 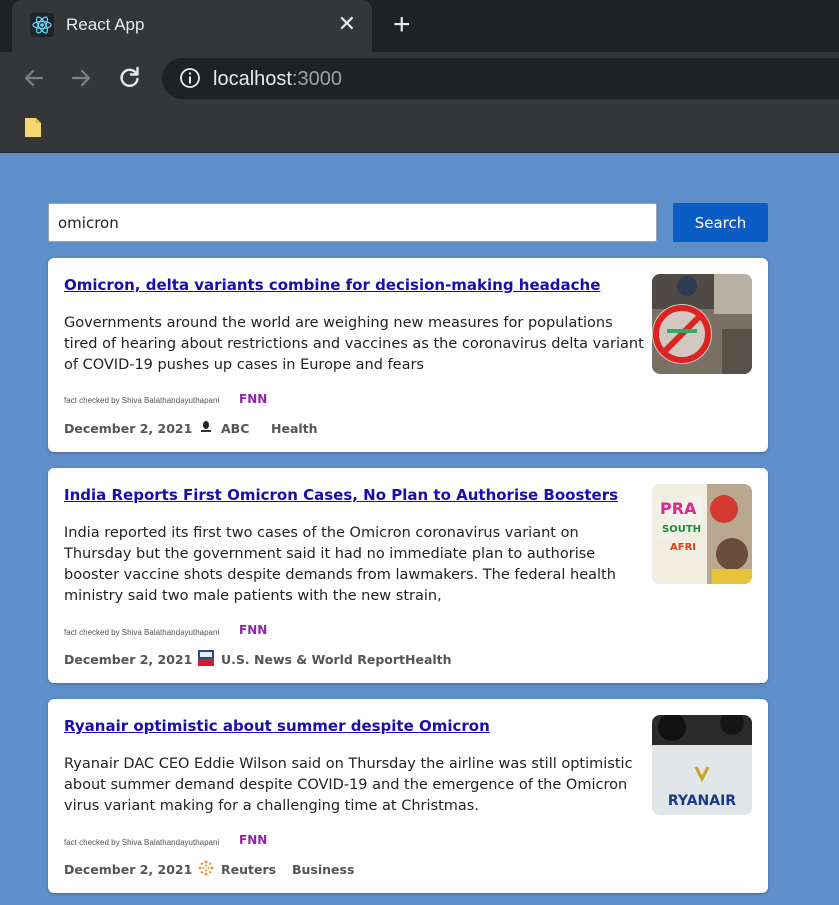 I want to click on search-button: Search, so click(x=720, y=222).